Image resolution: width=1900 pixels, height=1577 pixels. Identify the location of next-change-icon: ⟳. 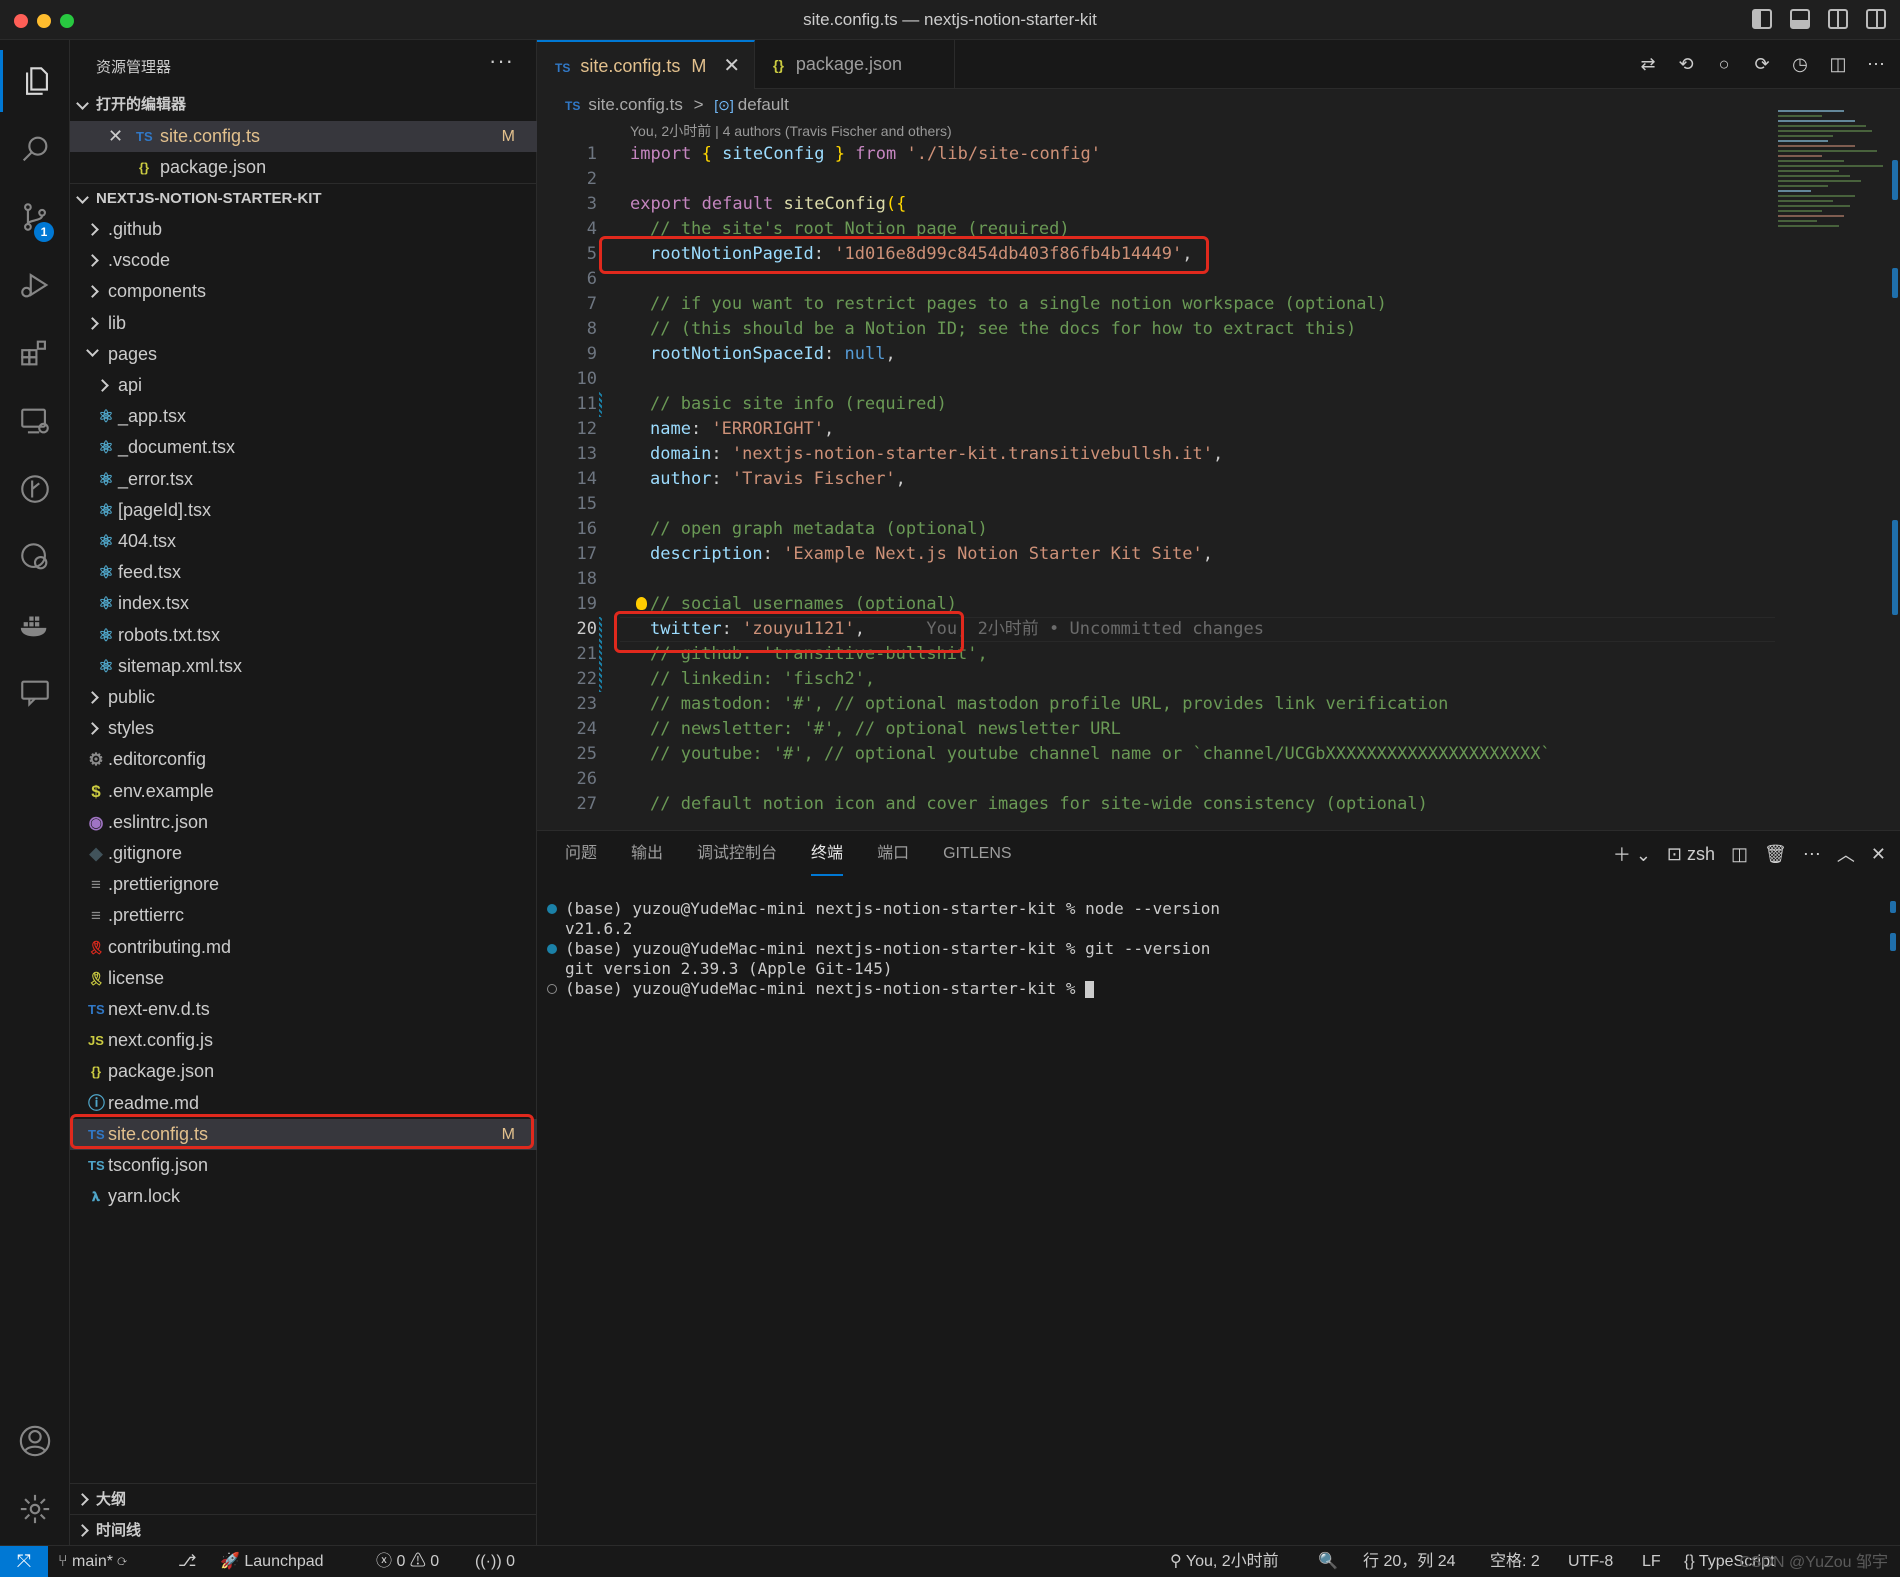
(1762, 64).